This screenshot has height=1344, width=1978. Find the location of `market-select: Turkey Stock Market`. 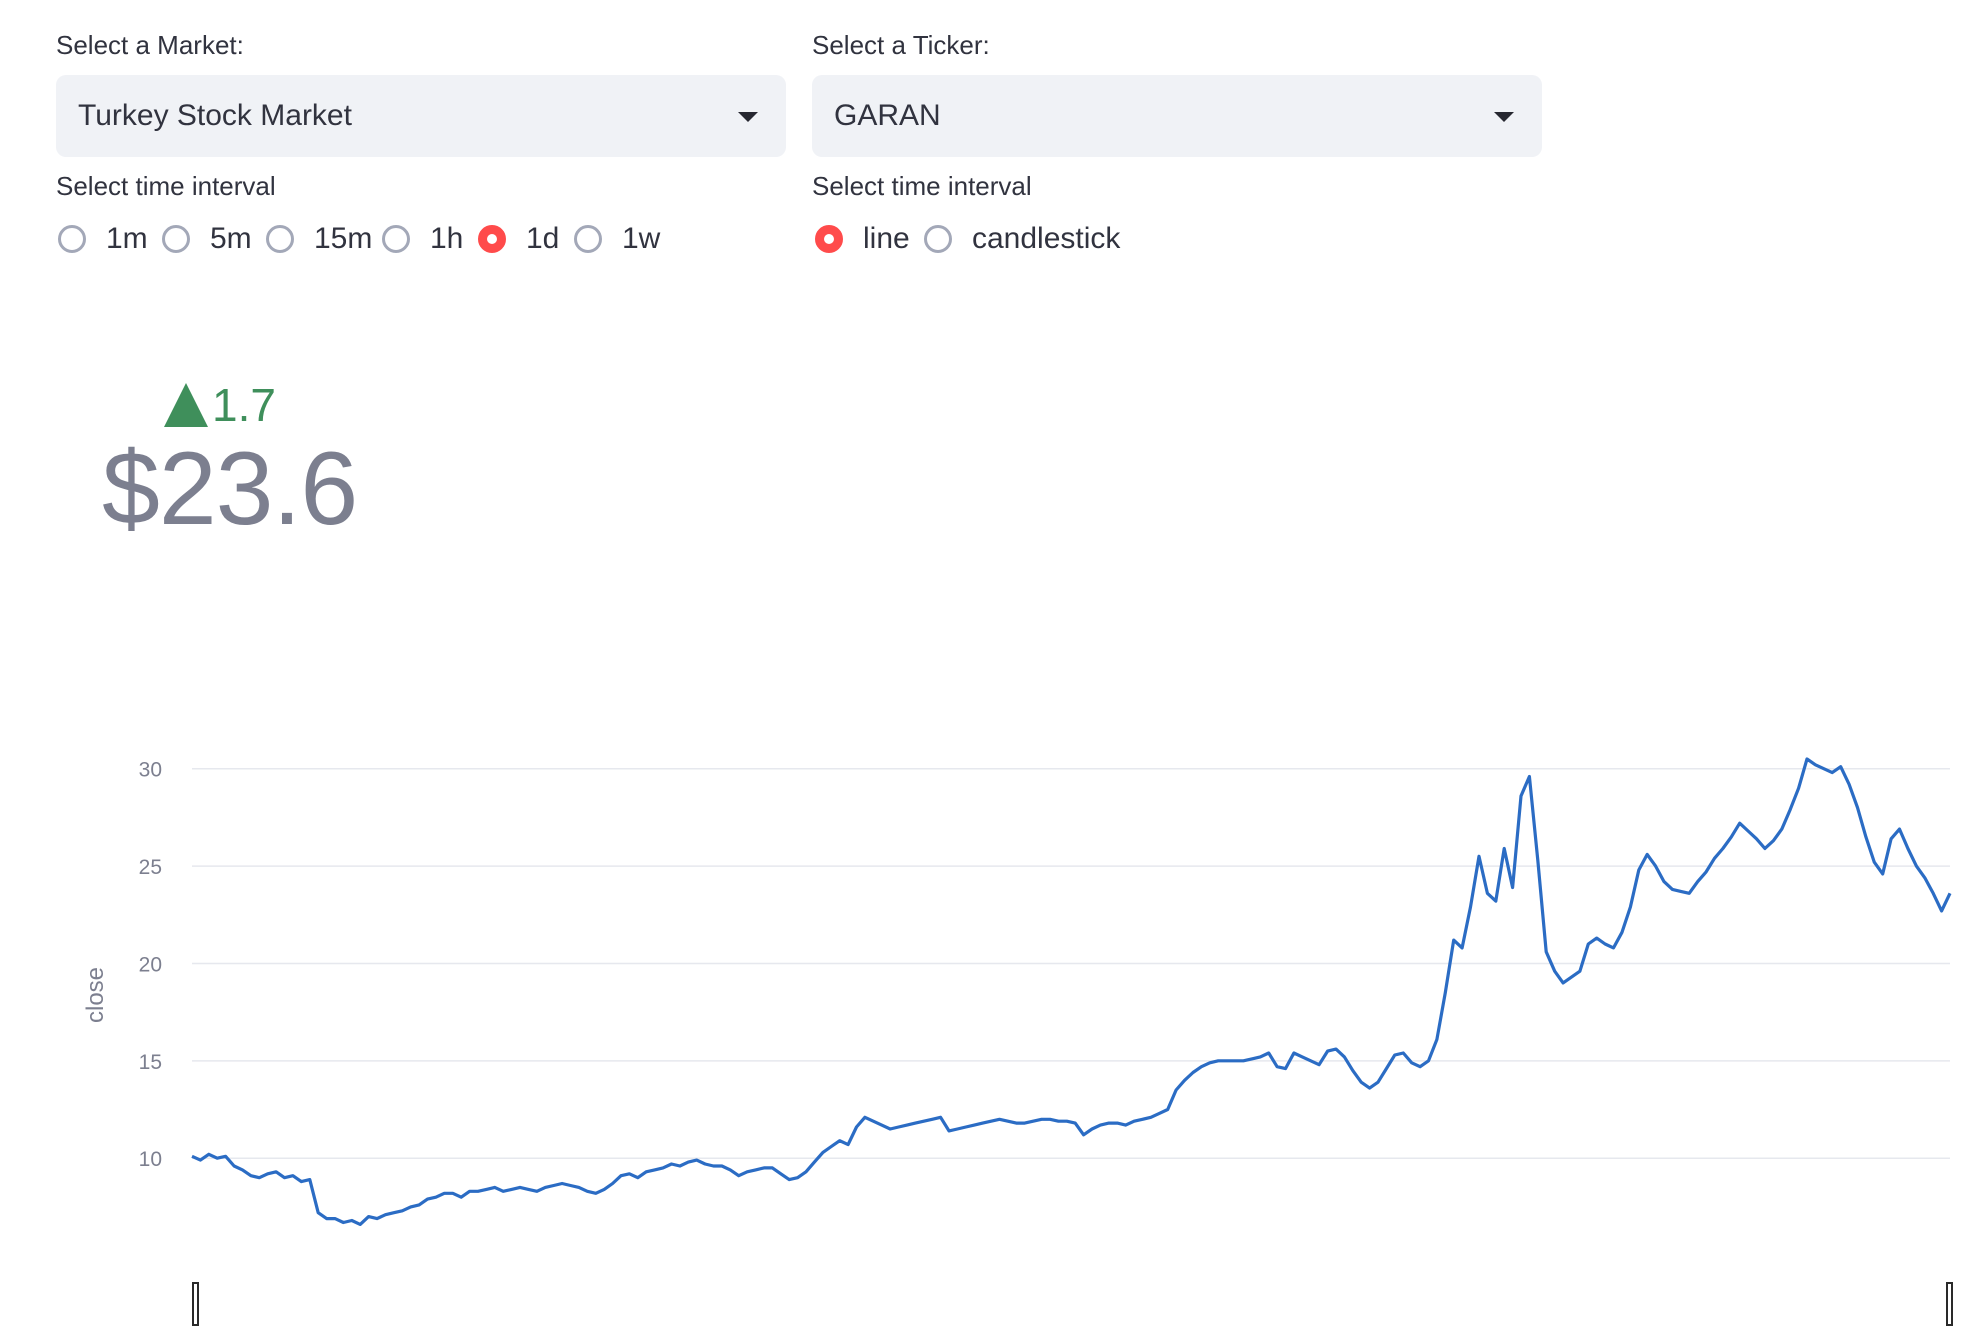

market-select: Turkey Stock Market is located at coordinates (421, 116).